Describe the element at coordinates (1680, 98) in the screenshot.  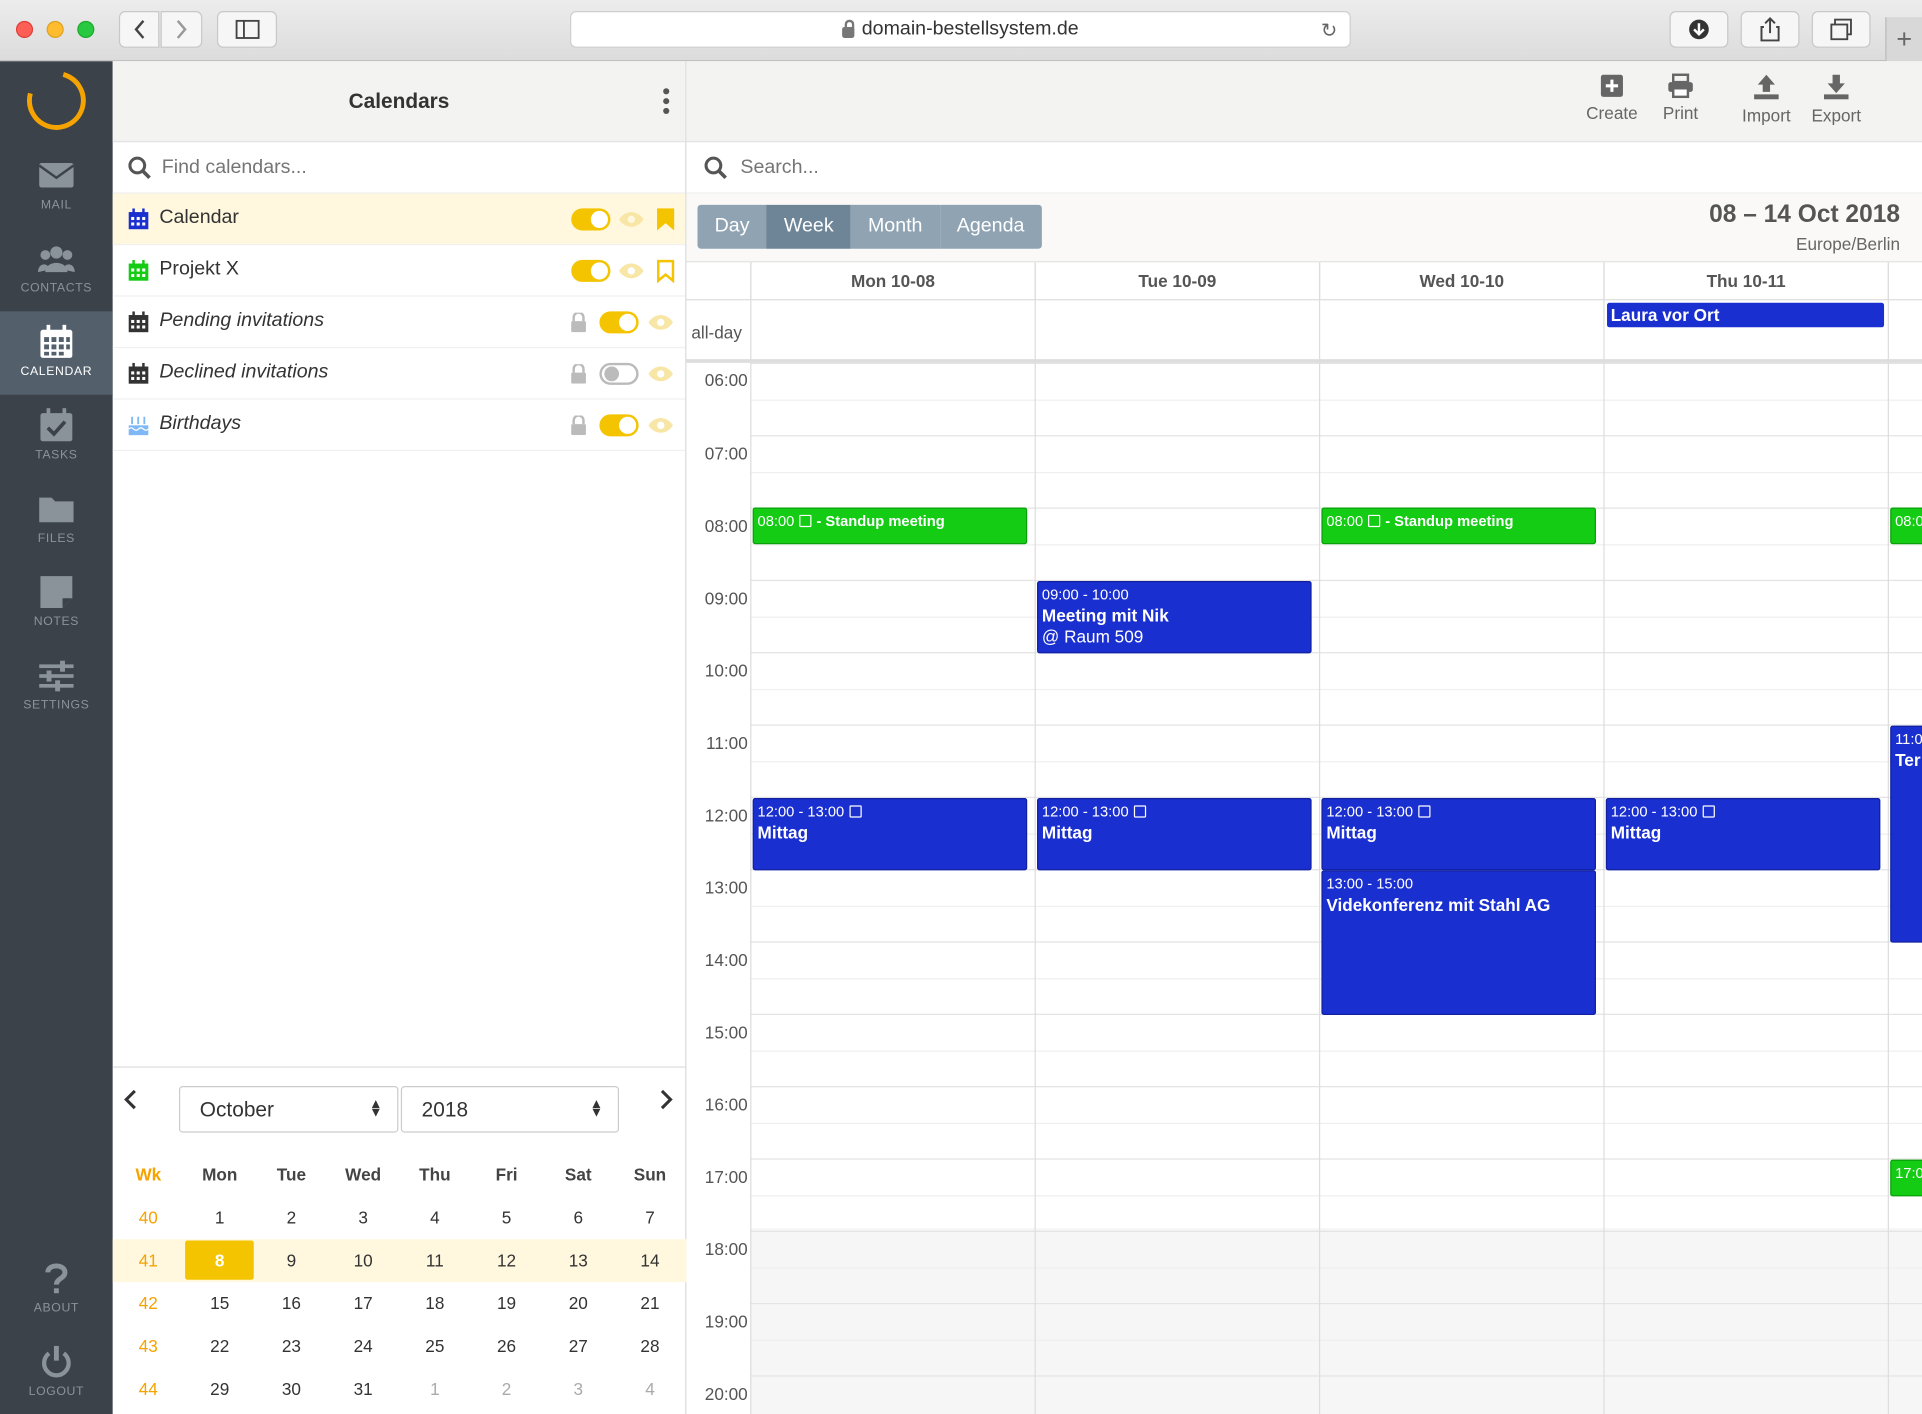
I see `print-button: Print` at that location.